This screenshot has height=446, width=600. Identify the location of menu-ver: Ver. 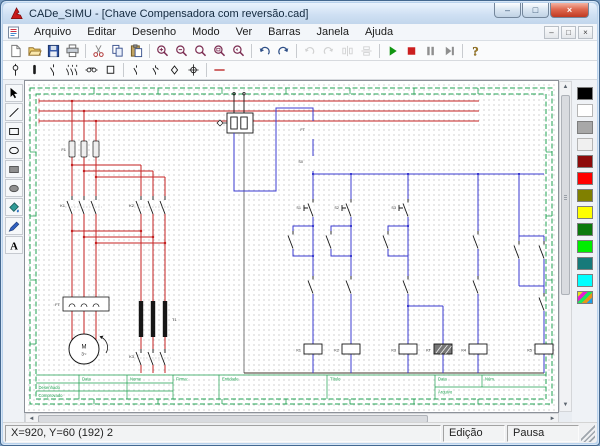
(244, 32).